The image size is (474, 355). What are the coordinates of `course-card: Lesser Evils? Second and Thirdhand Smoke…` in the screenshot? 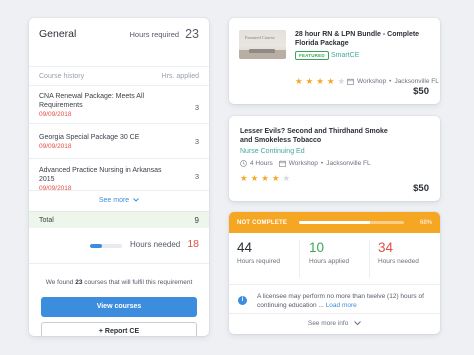 It's located at (334, 158).